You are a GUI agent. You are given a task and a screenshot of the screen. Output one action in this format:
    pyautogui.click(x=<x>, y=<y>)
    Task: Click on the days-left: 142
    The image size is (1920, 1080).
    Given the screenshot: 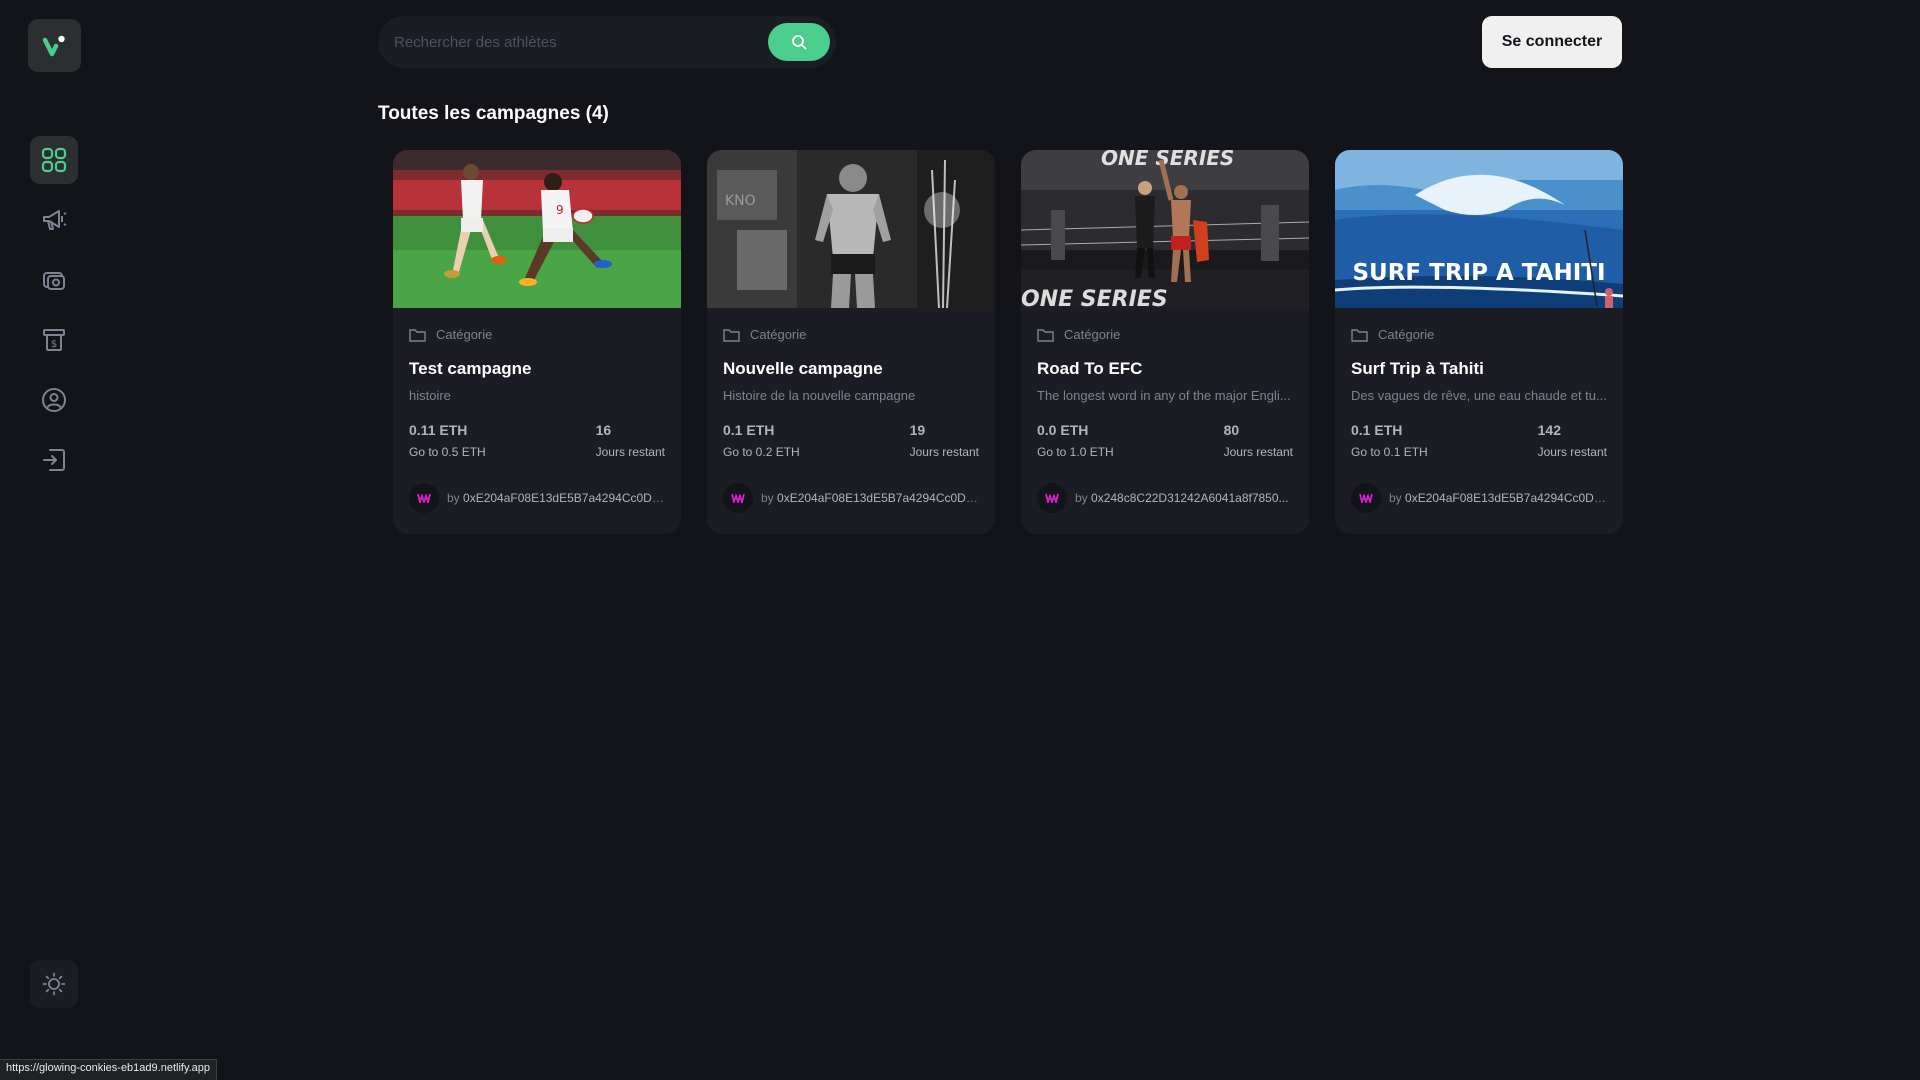 What is the action you would take?
    pyautogui.click(x=1549, y=430)
    